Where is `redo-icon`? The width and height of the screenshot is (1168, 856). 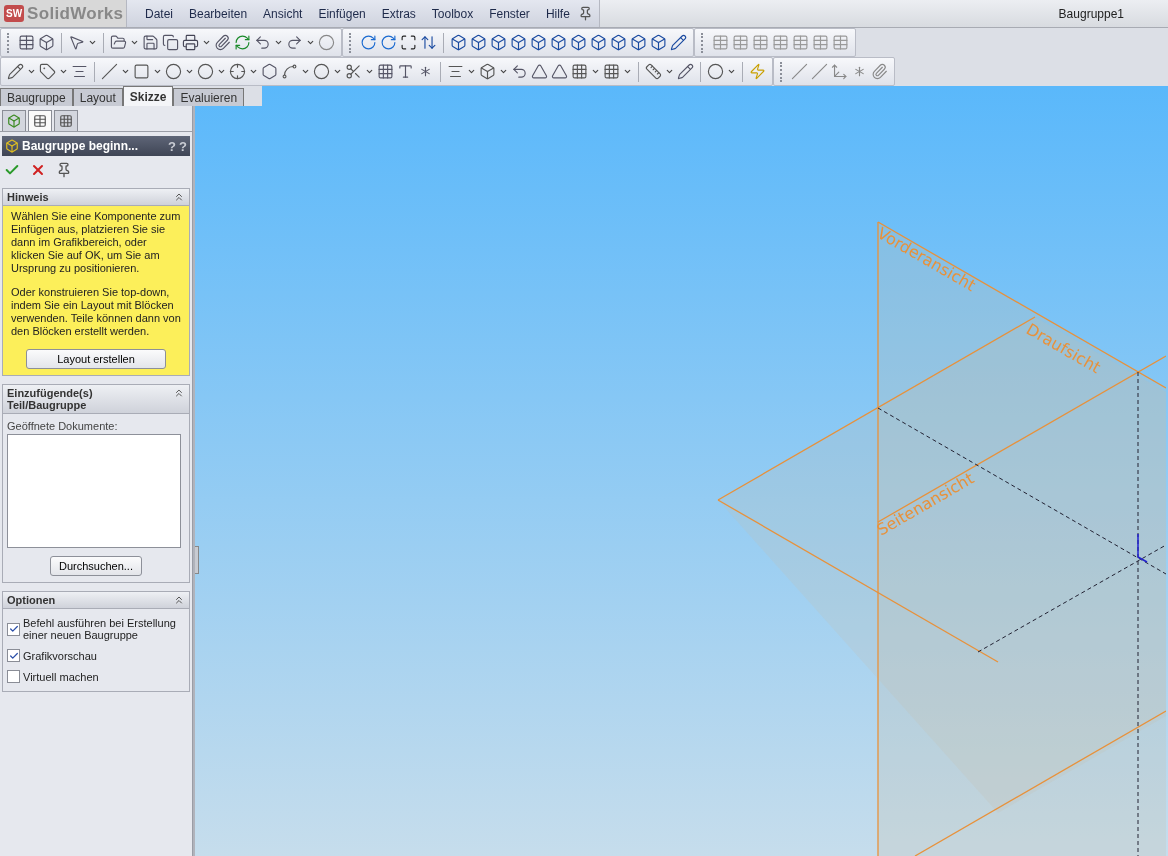 redo-icon is located at coordinates (294, 42).